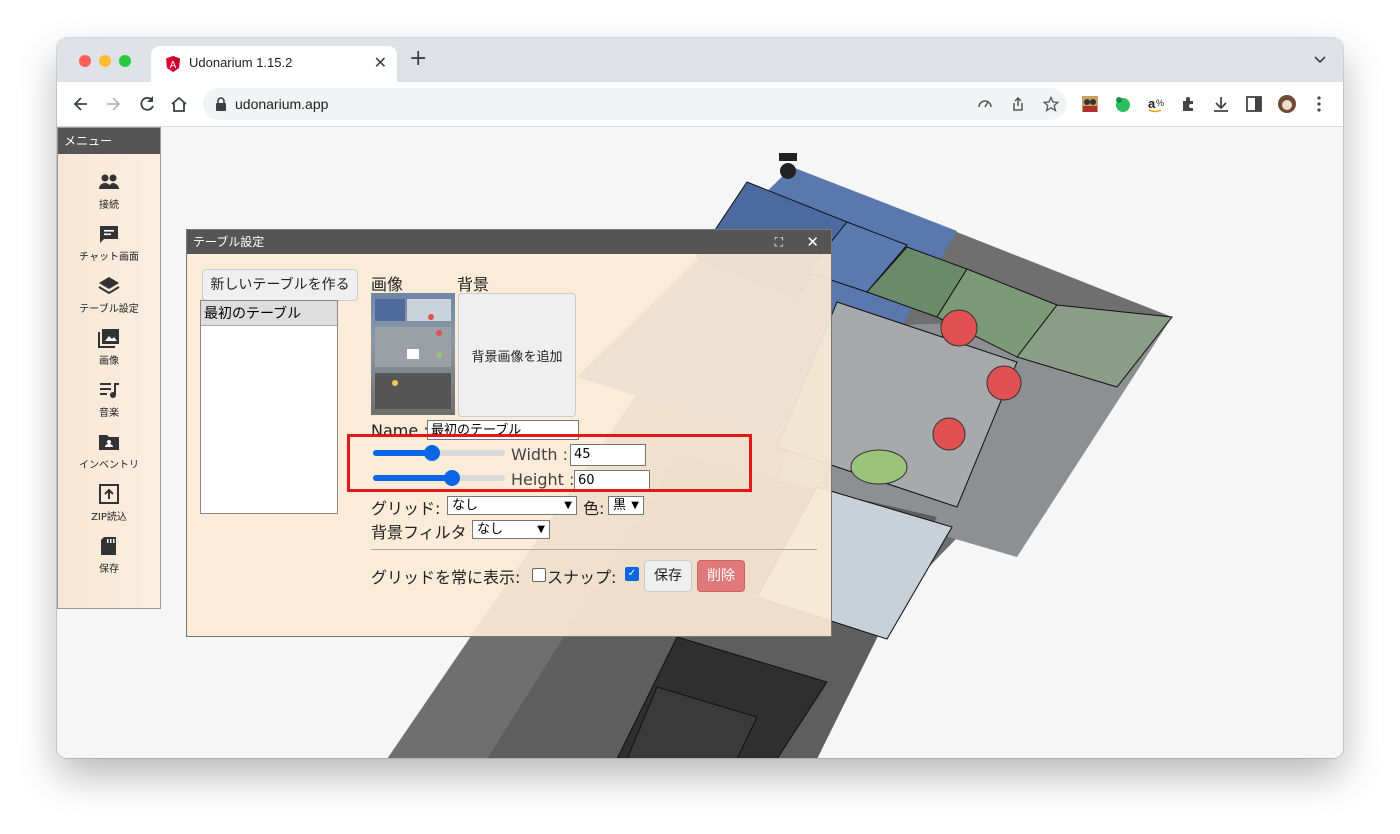  Describe the element at coordinates (517, 357) in the screenshot. I see `add-background-label: 背景画像を追加` at that location.